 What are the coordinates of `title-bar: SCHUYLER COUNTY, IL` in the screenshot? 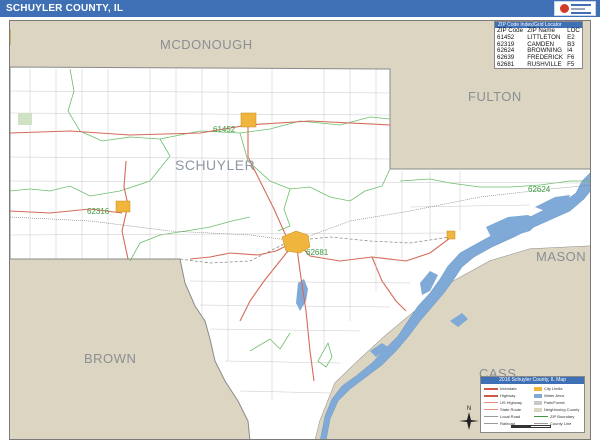 It's located at (300, 8).